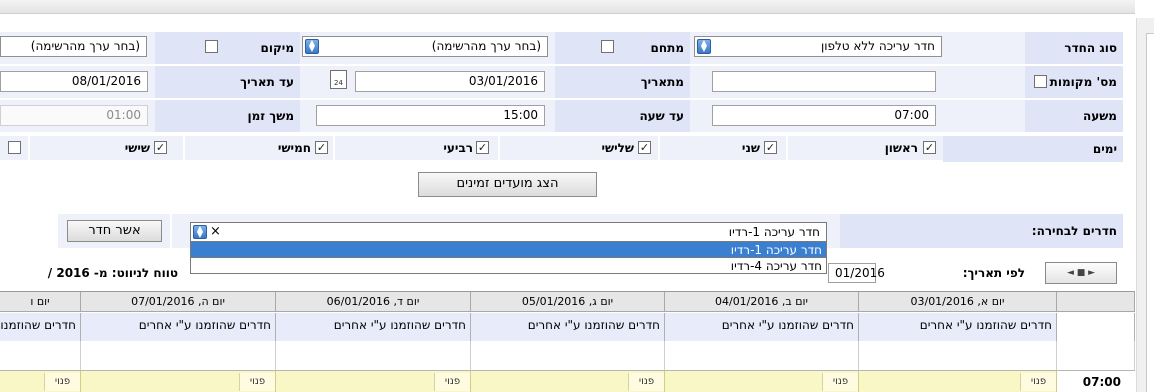  I want to click on seats-input, so click(824, 81).